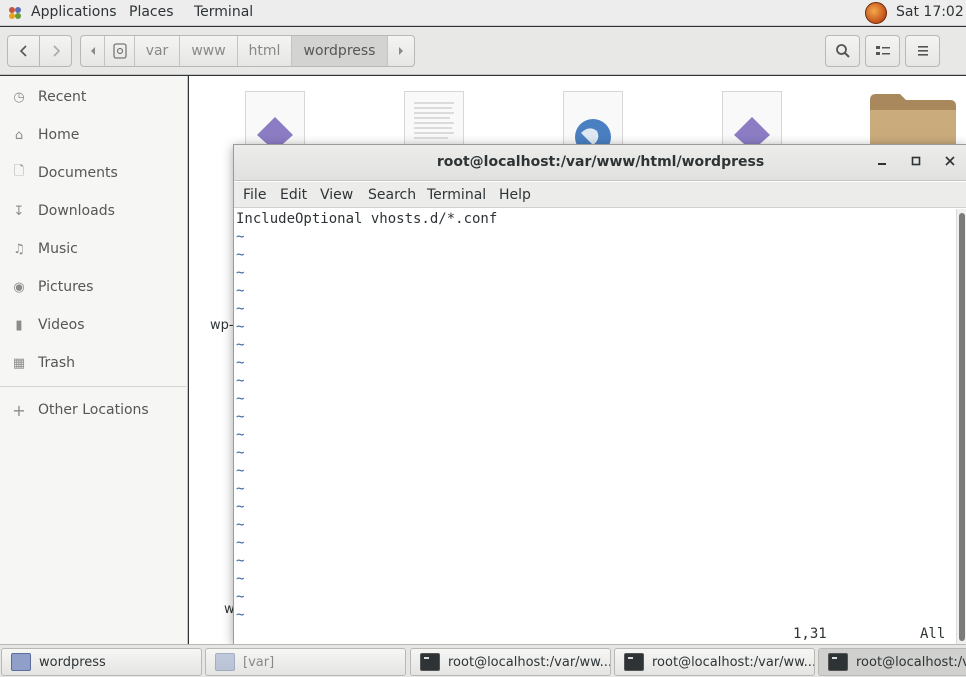  Describe the element at coordinates (305, 662) in the screenshot. I see `task-var: [var]` at that location.